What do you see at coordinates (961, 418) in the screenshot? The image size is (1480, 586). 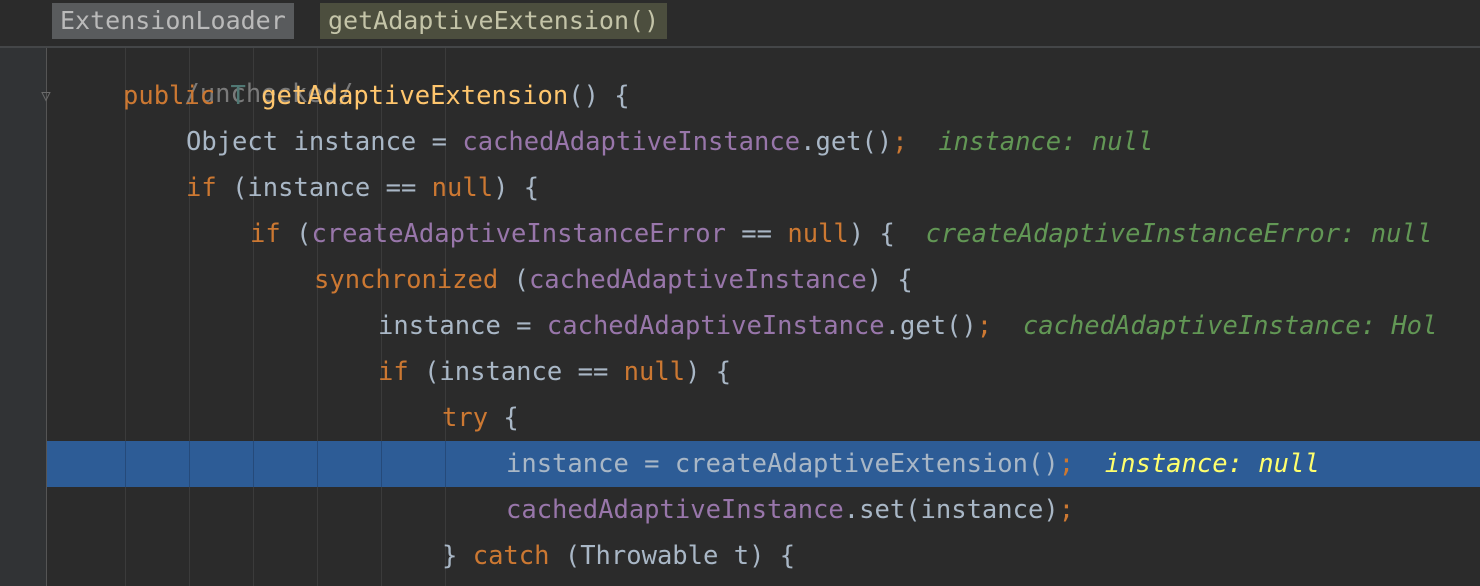 I see `code-line: try {` at bounding box center [961, 418].